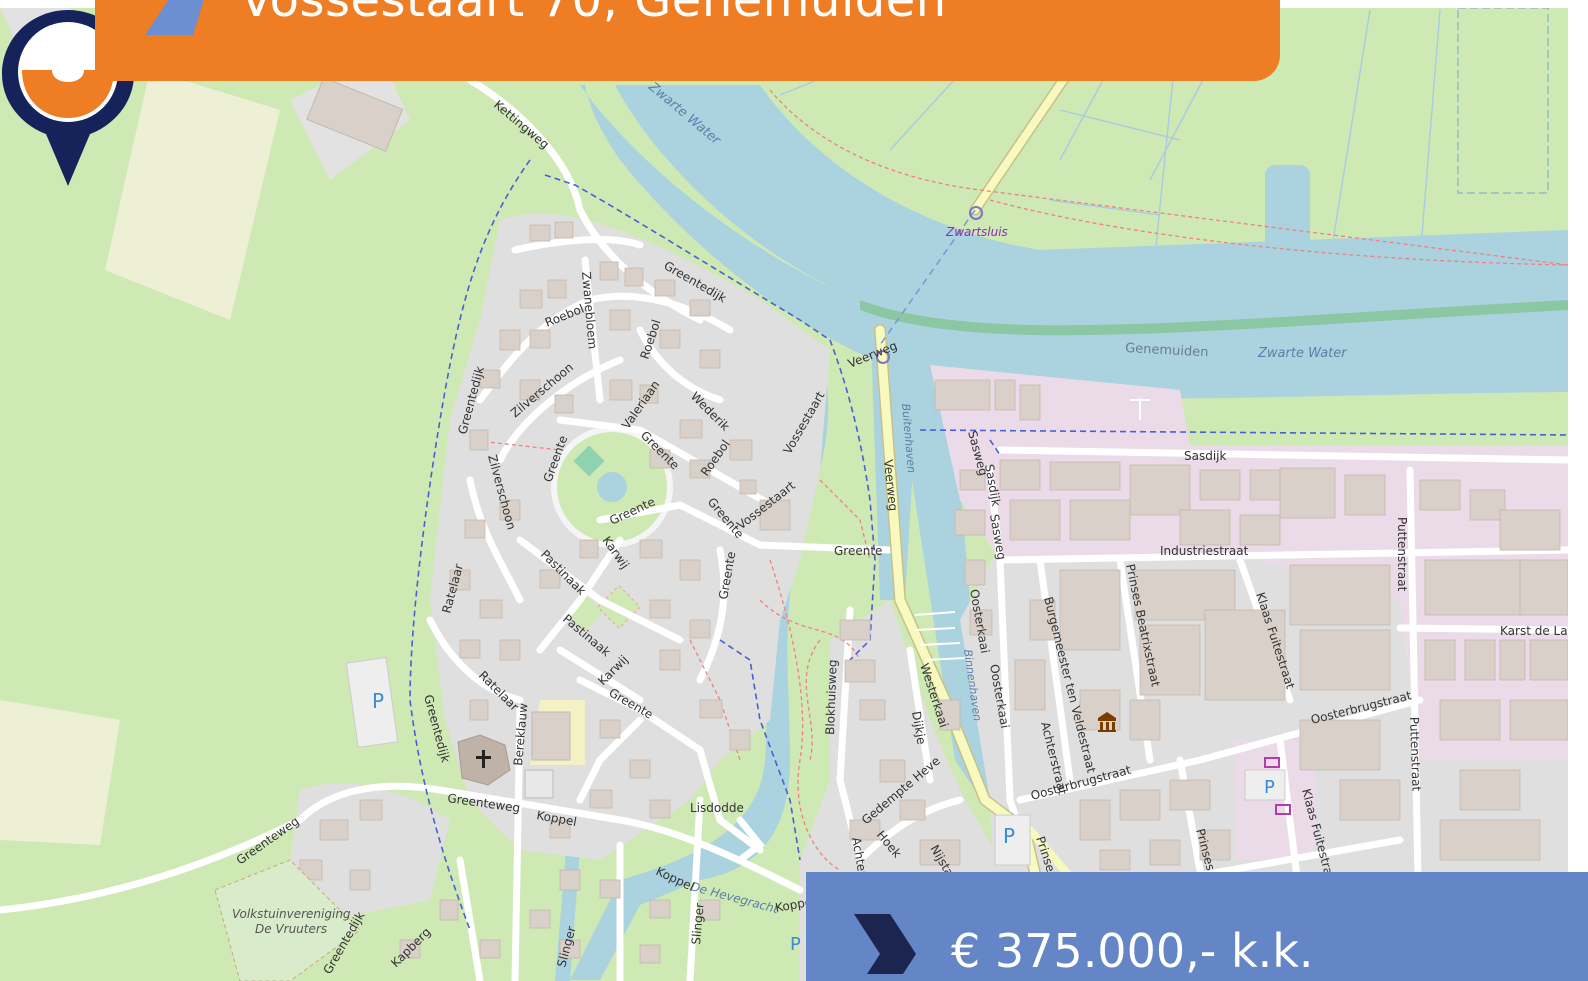  Describe the element at coordinates (1132, 951) in the screenshot. I see `price-label: € 375.000,- k.k.` at that location.